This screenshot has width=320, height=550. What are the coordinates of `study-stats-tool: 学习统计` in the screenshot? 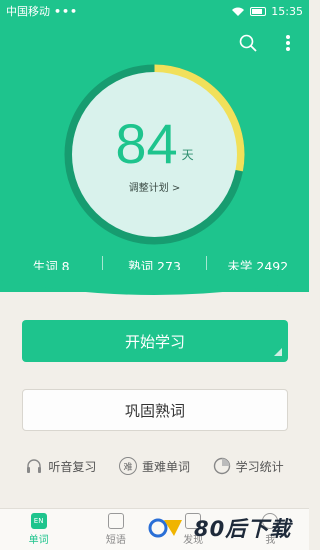 It's located at (248, 466).